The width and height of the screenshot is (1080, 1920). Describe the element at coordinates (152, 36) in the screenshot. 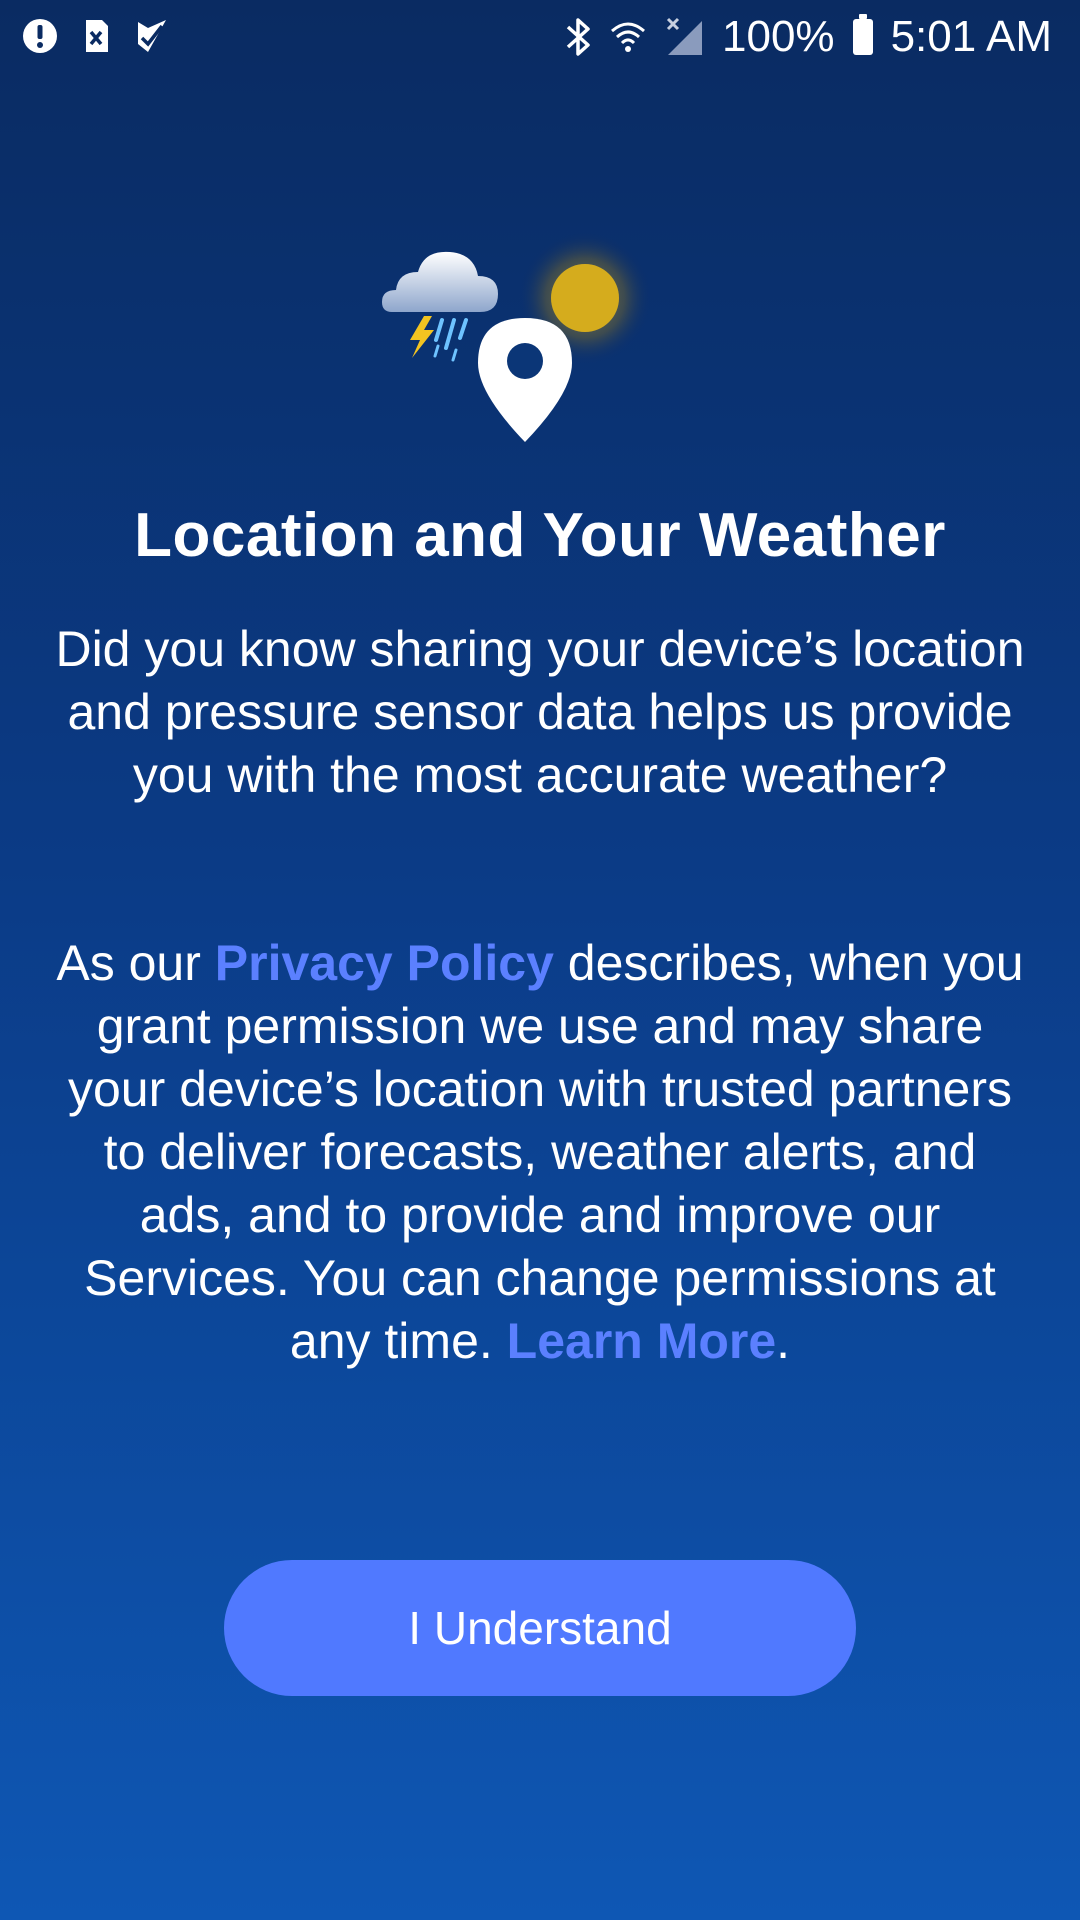

I see `tasks-check-icon` at that location.